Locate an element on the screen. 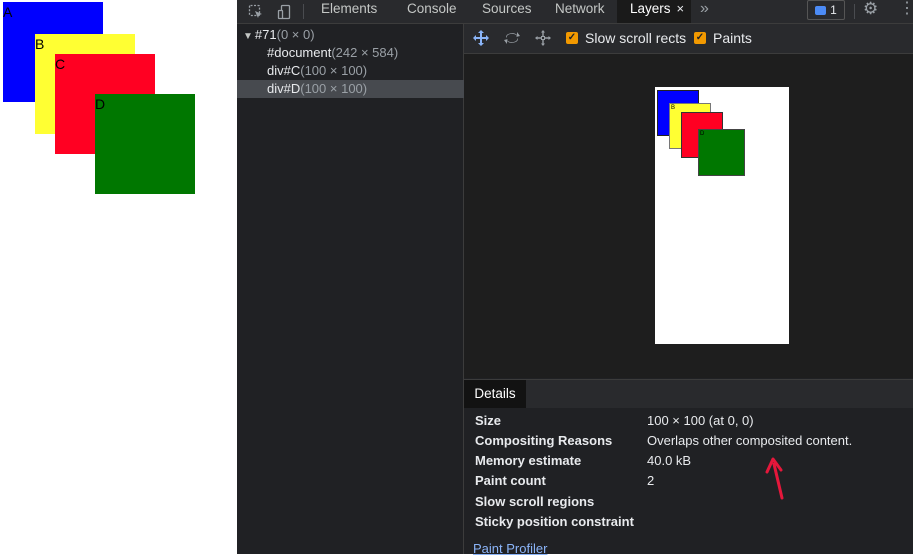  viewport-document-layer: B D is located at coordinates (722, 215).